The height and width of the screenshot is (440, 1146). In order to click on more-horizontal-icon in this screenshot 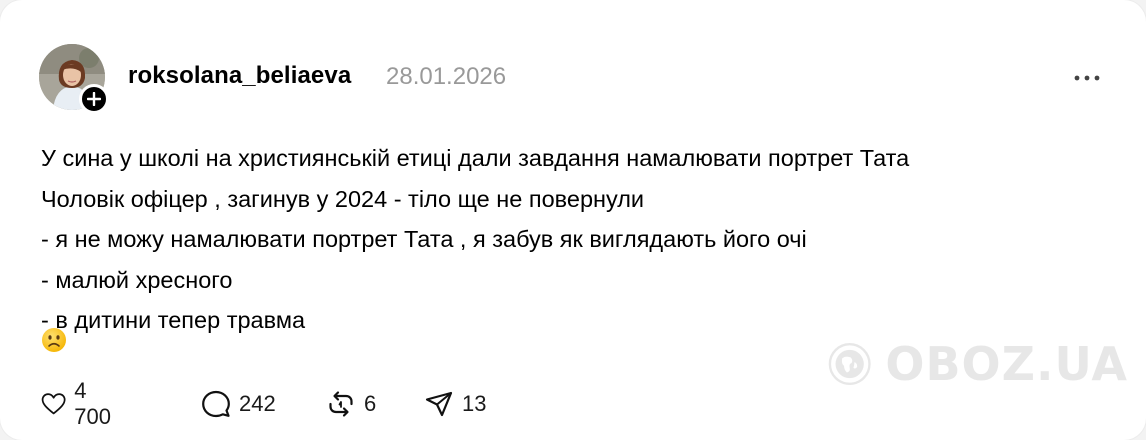, I will do `click(1087, 78)`.